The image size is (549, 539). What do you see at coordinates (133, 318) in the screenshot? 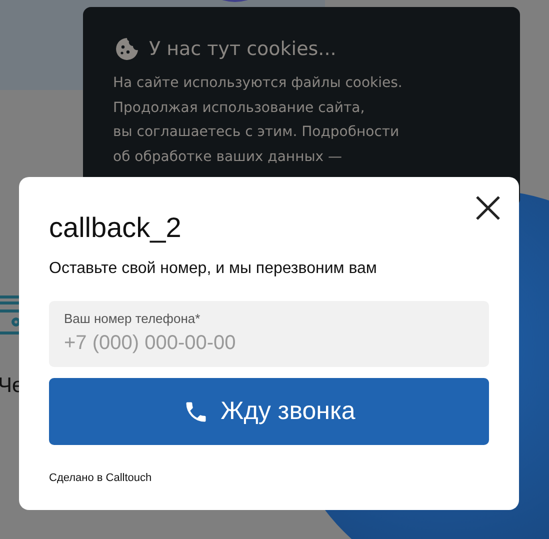
I see `field-label: Ваш номер телефона*` at bounding box center [133, 318].